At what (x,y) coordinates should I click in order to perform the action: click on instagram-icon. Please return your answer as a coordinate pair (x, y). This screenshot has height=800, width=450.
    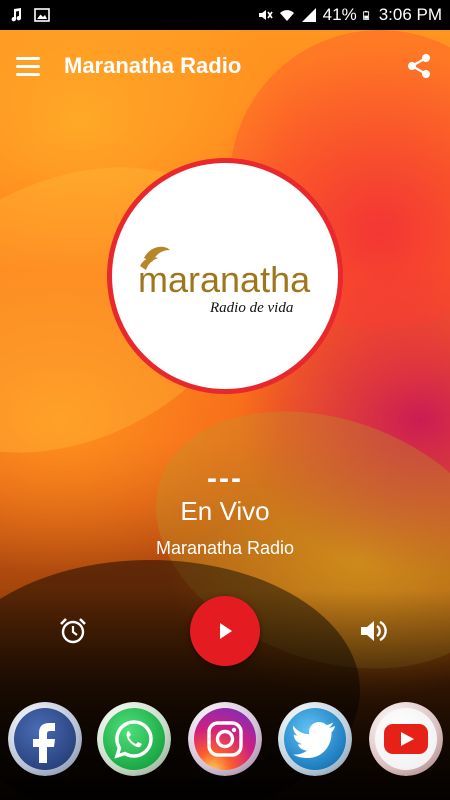
    Looking at the image, I should click on (225, 739).